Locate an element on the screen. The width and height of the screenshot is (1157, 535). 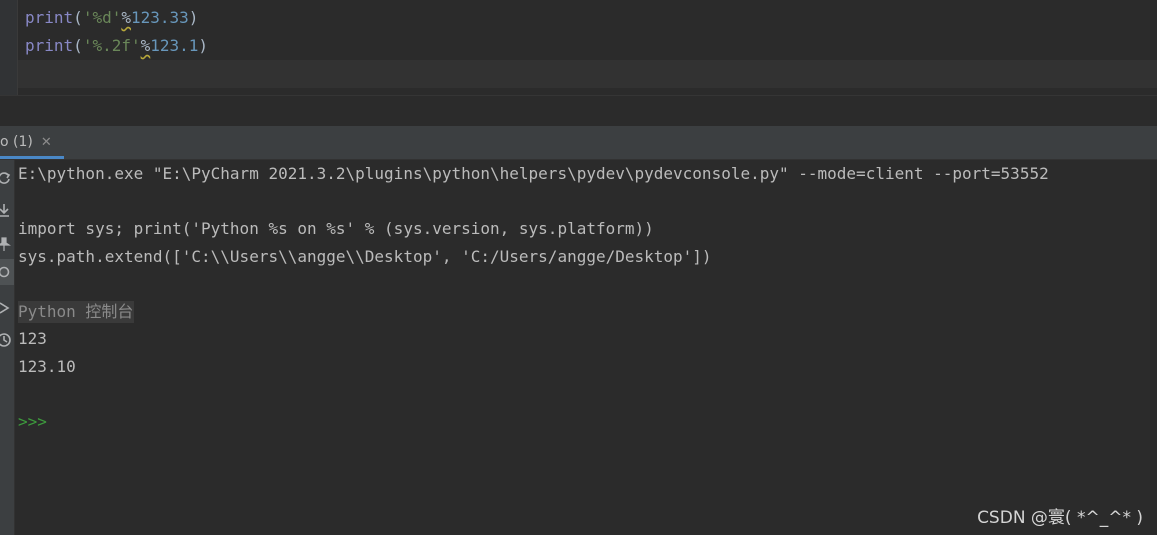
tab-python-console: o (1) ✕ is located at coordinates (32, 142).